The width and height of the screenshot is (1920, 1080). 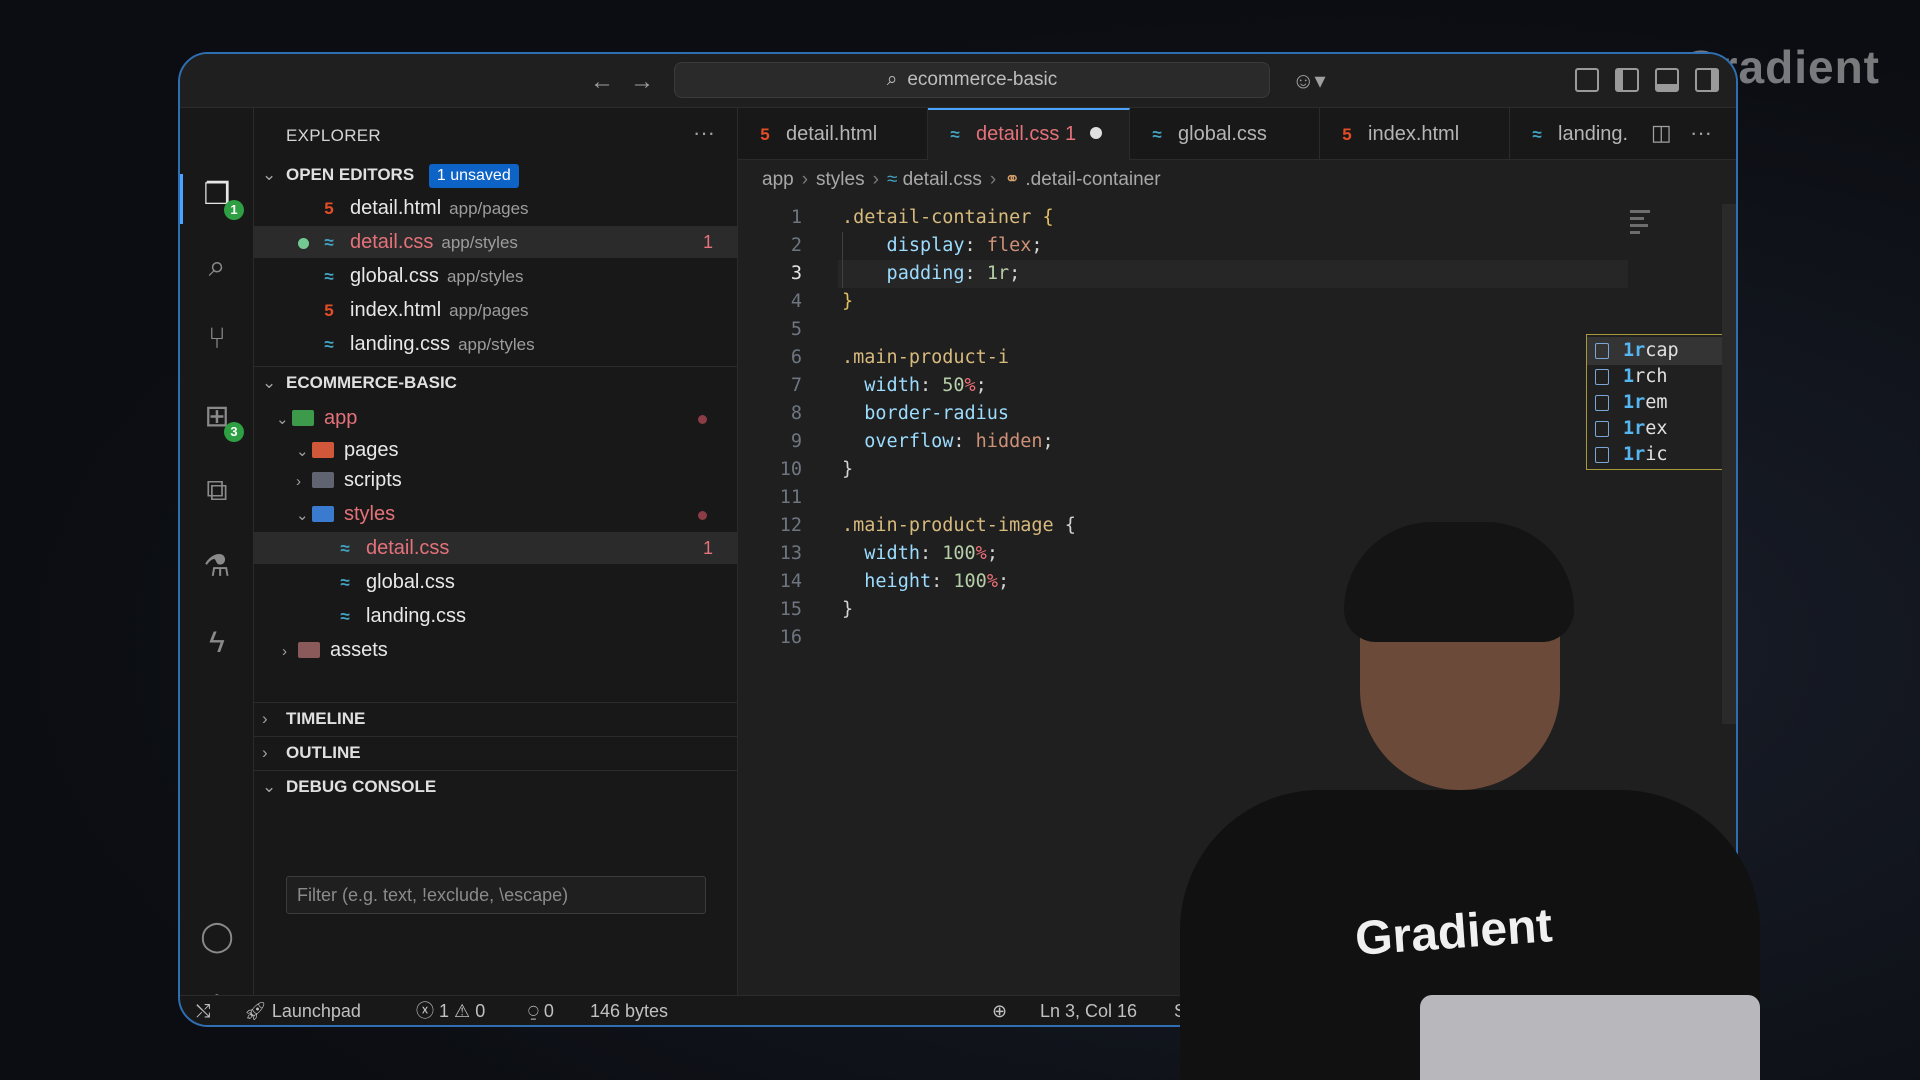 What do you see at coordinates (203, 1010) in the screenshot?
I see `remote-indicator-icon: ⤭` at bounding box center [203, 1010].